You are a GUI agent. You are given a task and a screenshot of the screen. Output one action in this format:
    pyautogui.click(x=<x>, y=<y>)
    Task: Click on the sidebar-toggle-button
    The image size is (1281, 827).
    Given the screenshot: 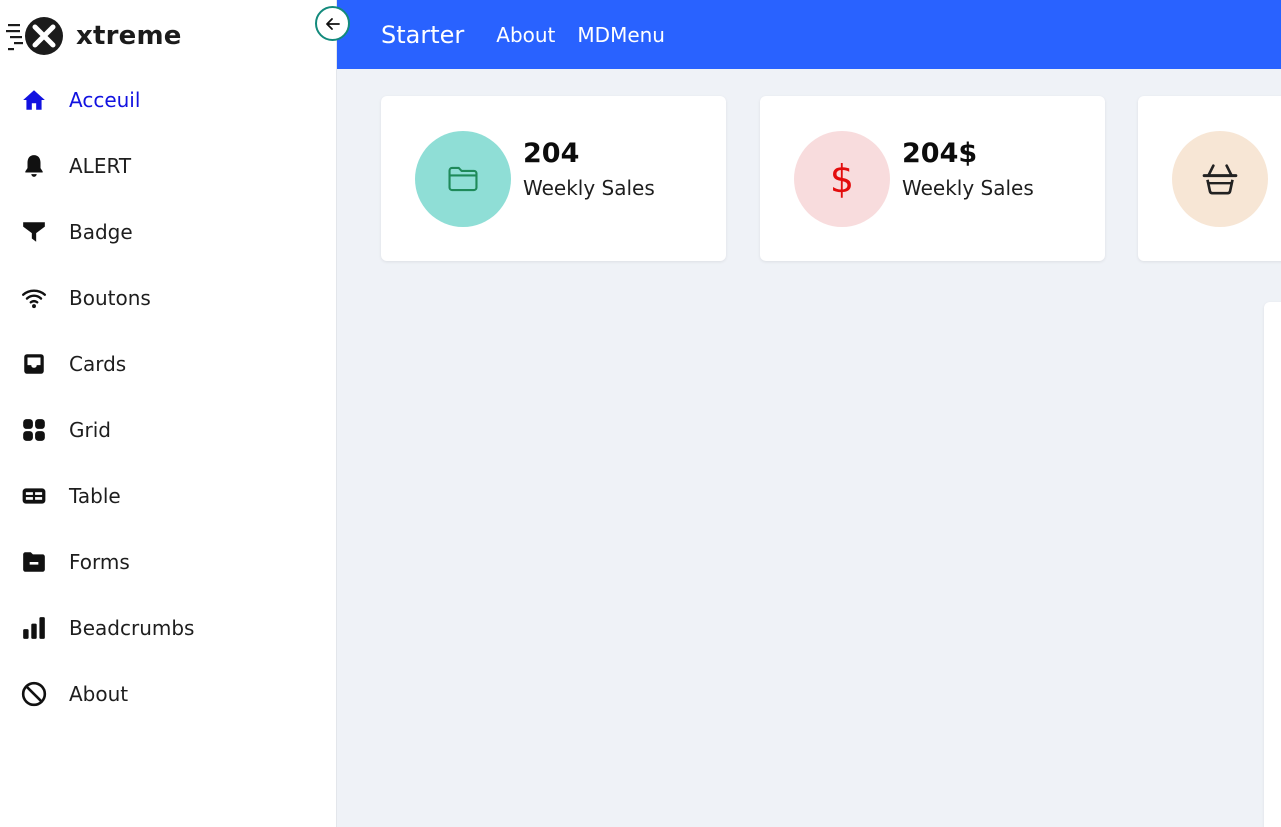 What is the action you would take?
    pyautogui.click(x=332, y=23)
    